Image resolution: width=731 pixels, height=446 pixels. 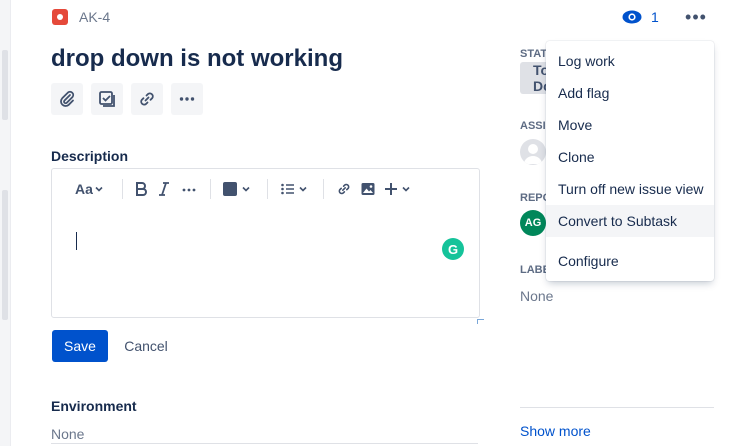 I want to click on checklist-icon, so click(x=107, y=99).